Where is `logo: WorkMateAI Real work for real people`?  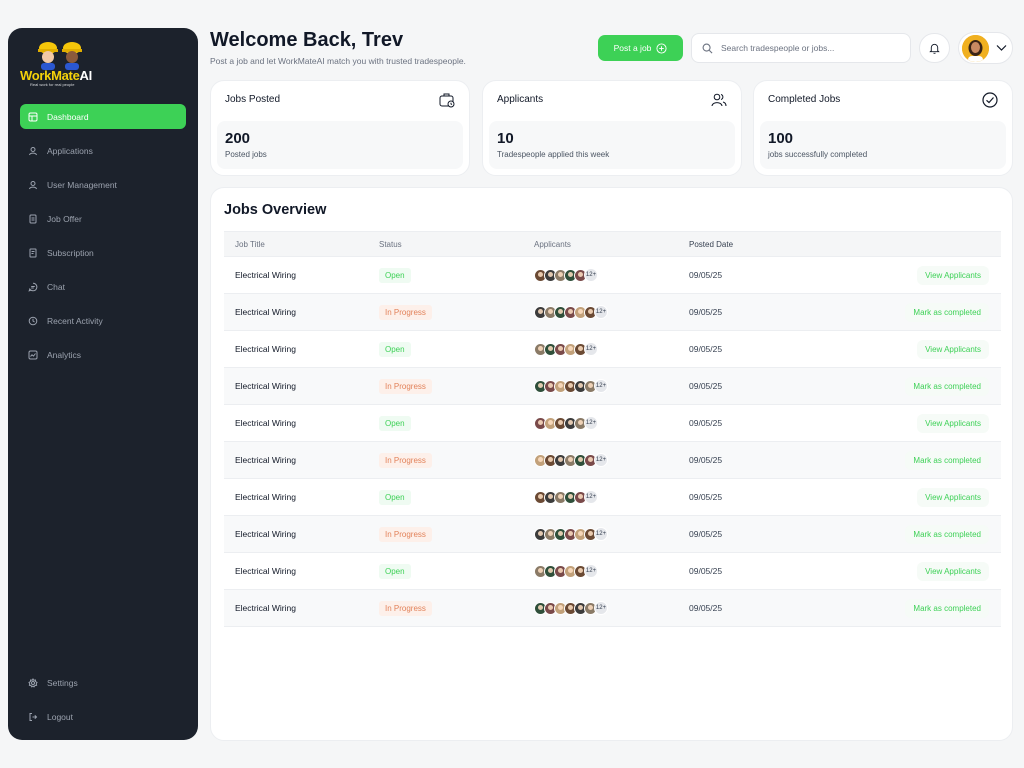 logo: WorkMateAI Real work for real people is located at coordinates (60, 72).